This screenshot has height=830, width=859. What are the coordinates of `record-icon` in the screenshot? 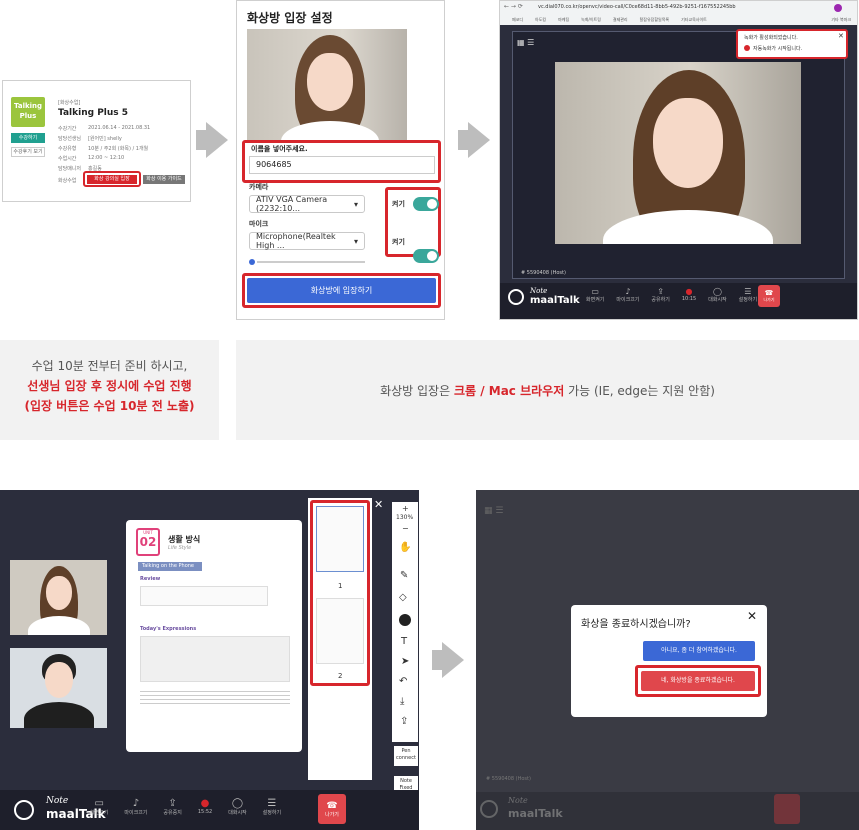 It's located at (747, 48).